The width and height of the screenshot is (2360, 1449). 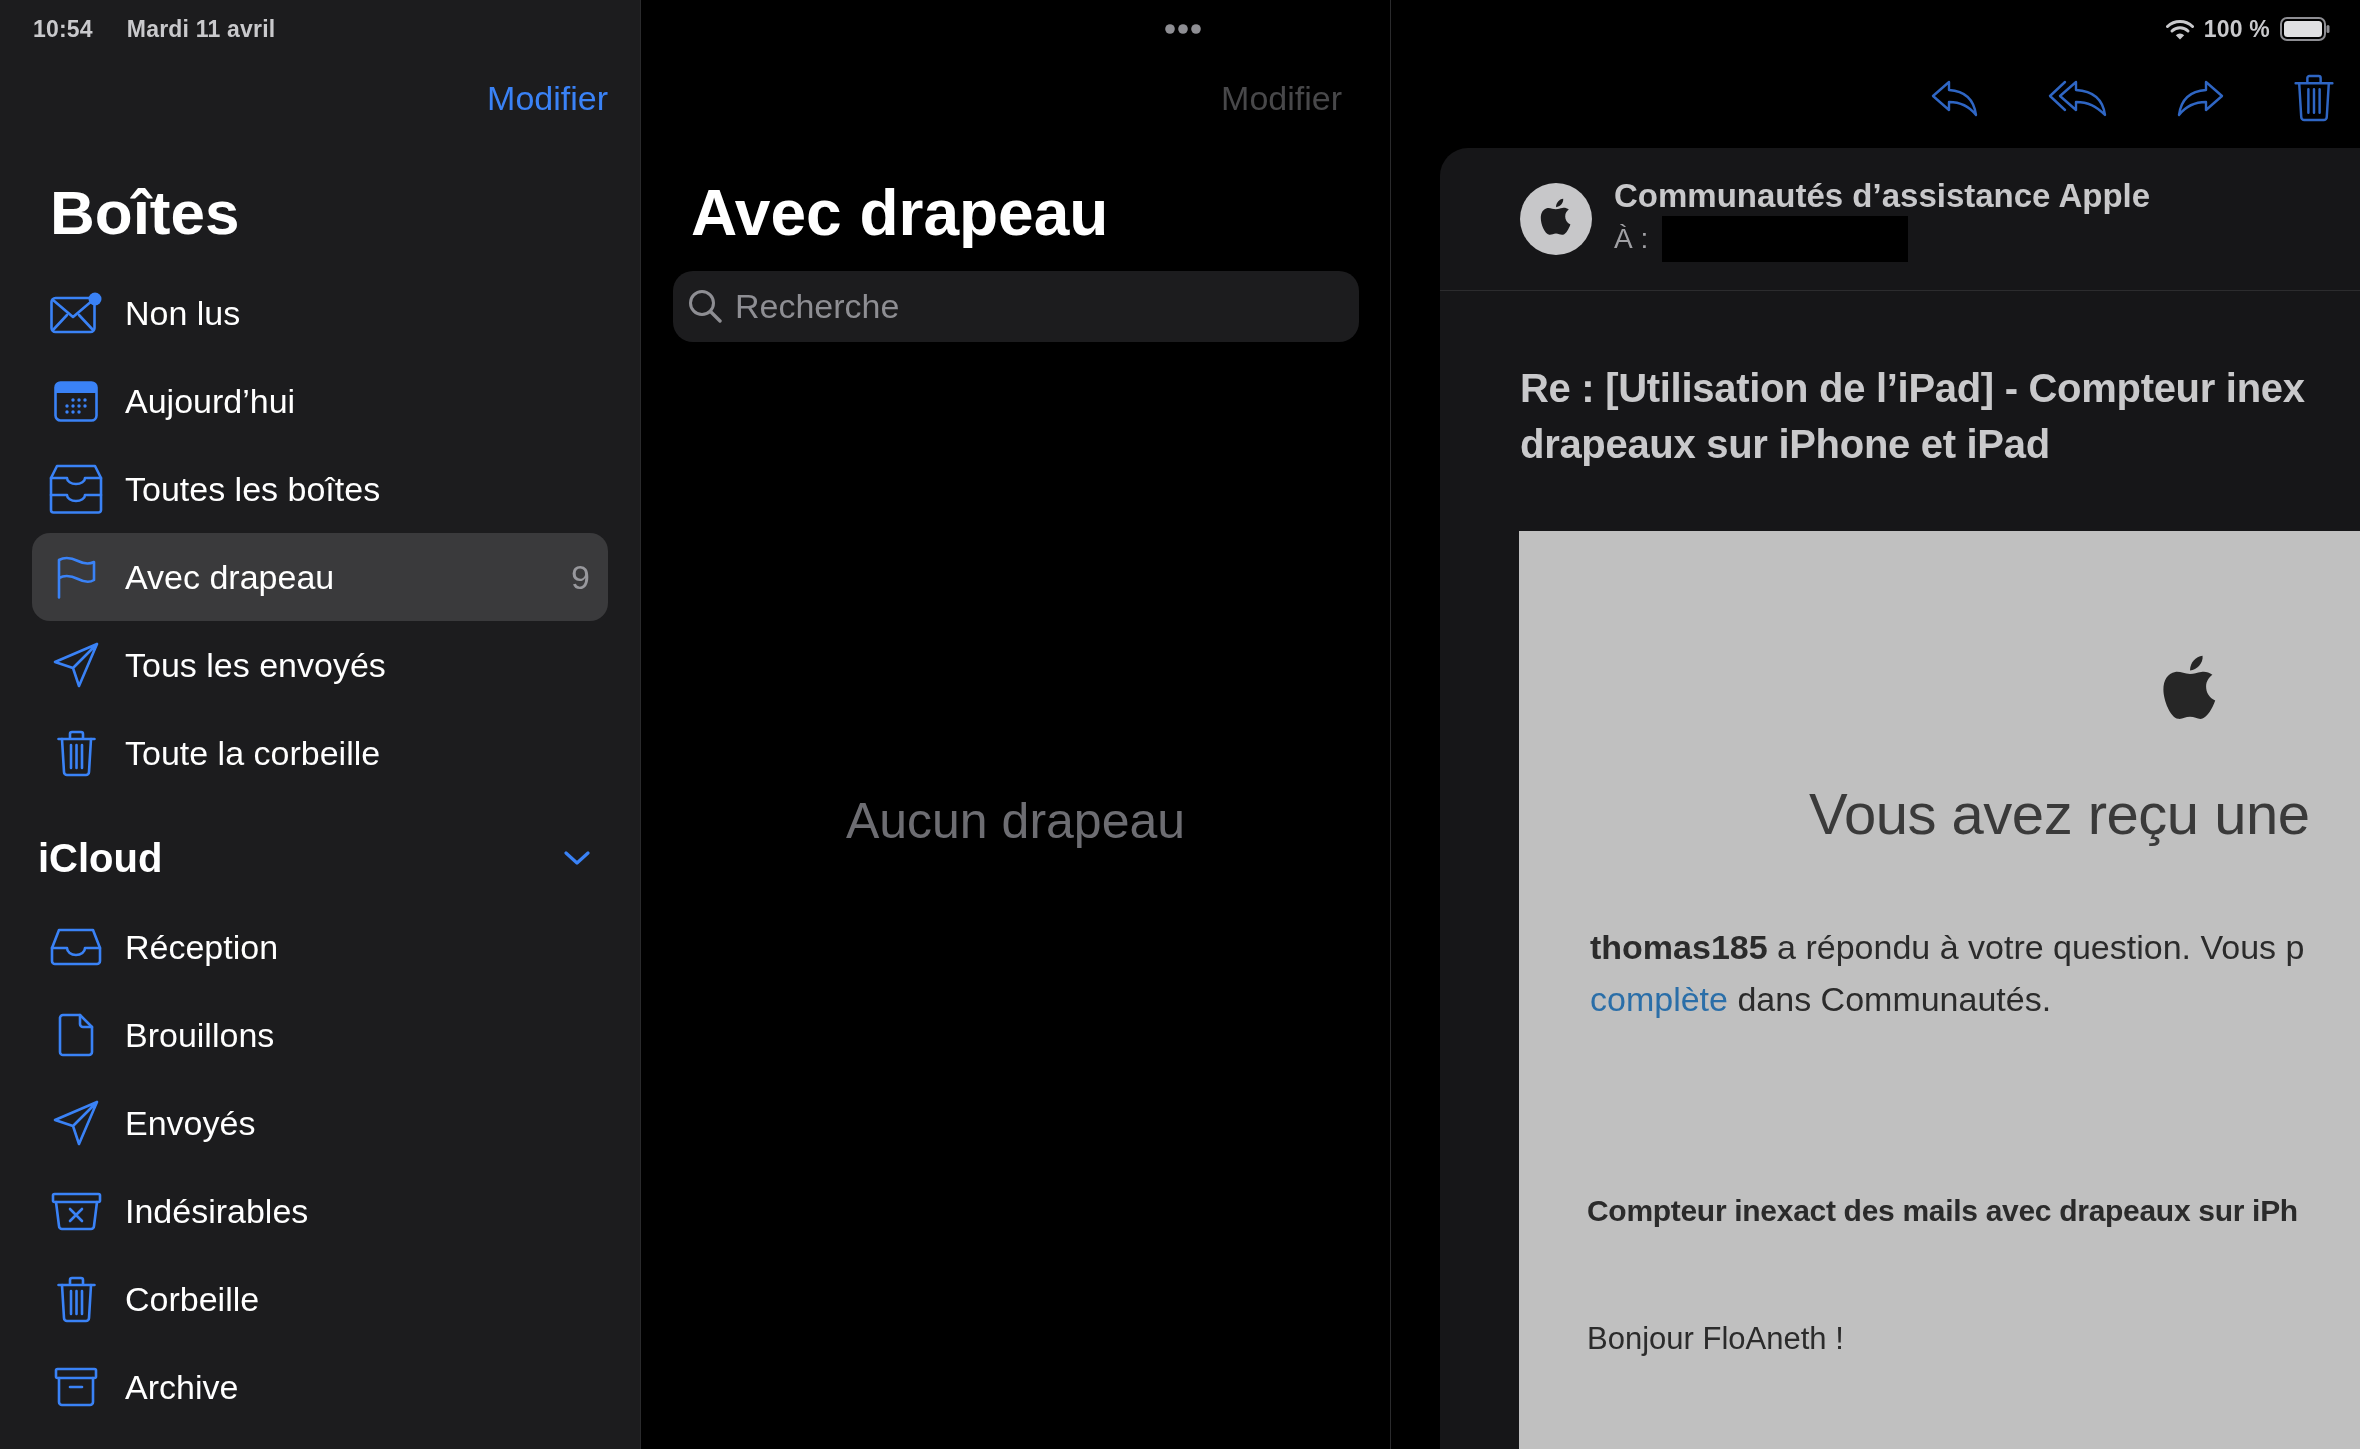 I want to click on mailbox-item: Aujourd’hui, so click(x=320, y=401).